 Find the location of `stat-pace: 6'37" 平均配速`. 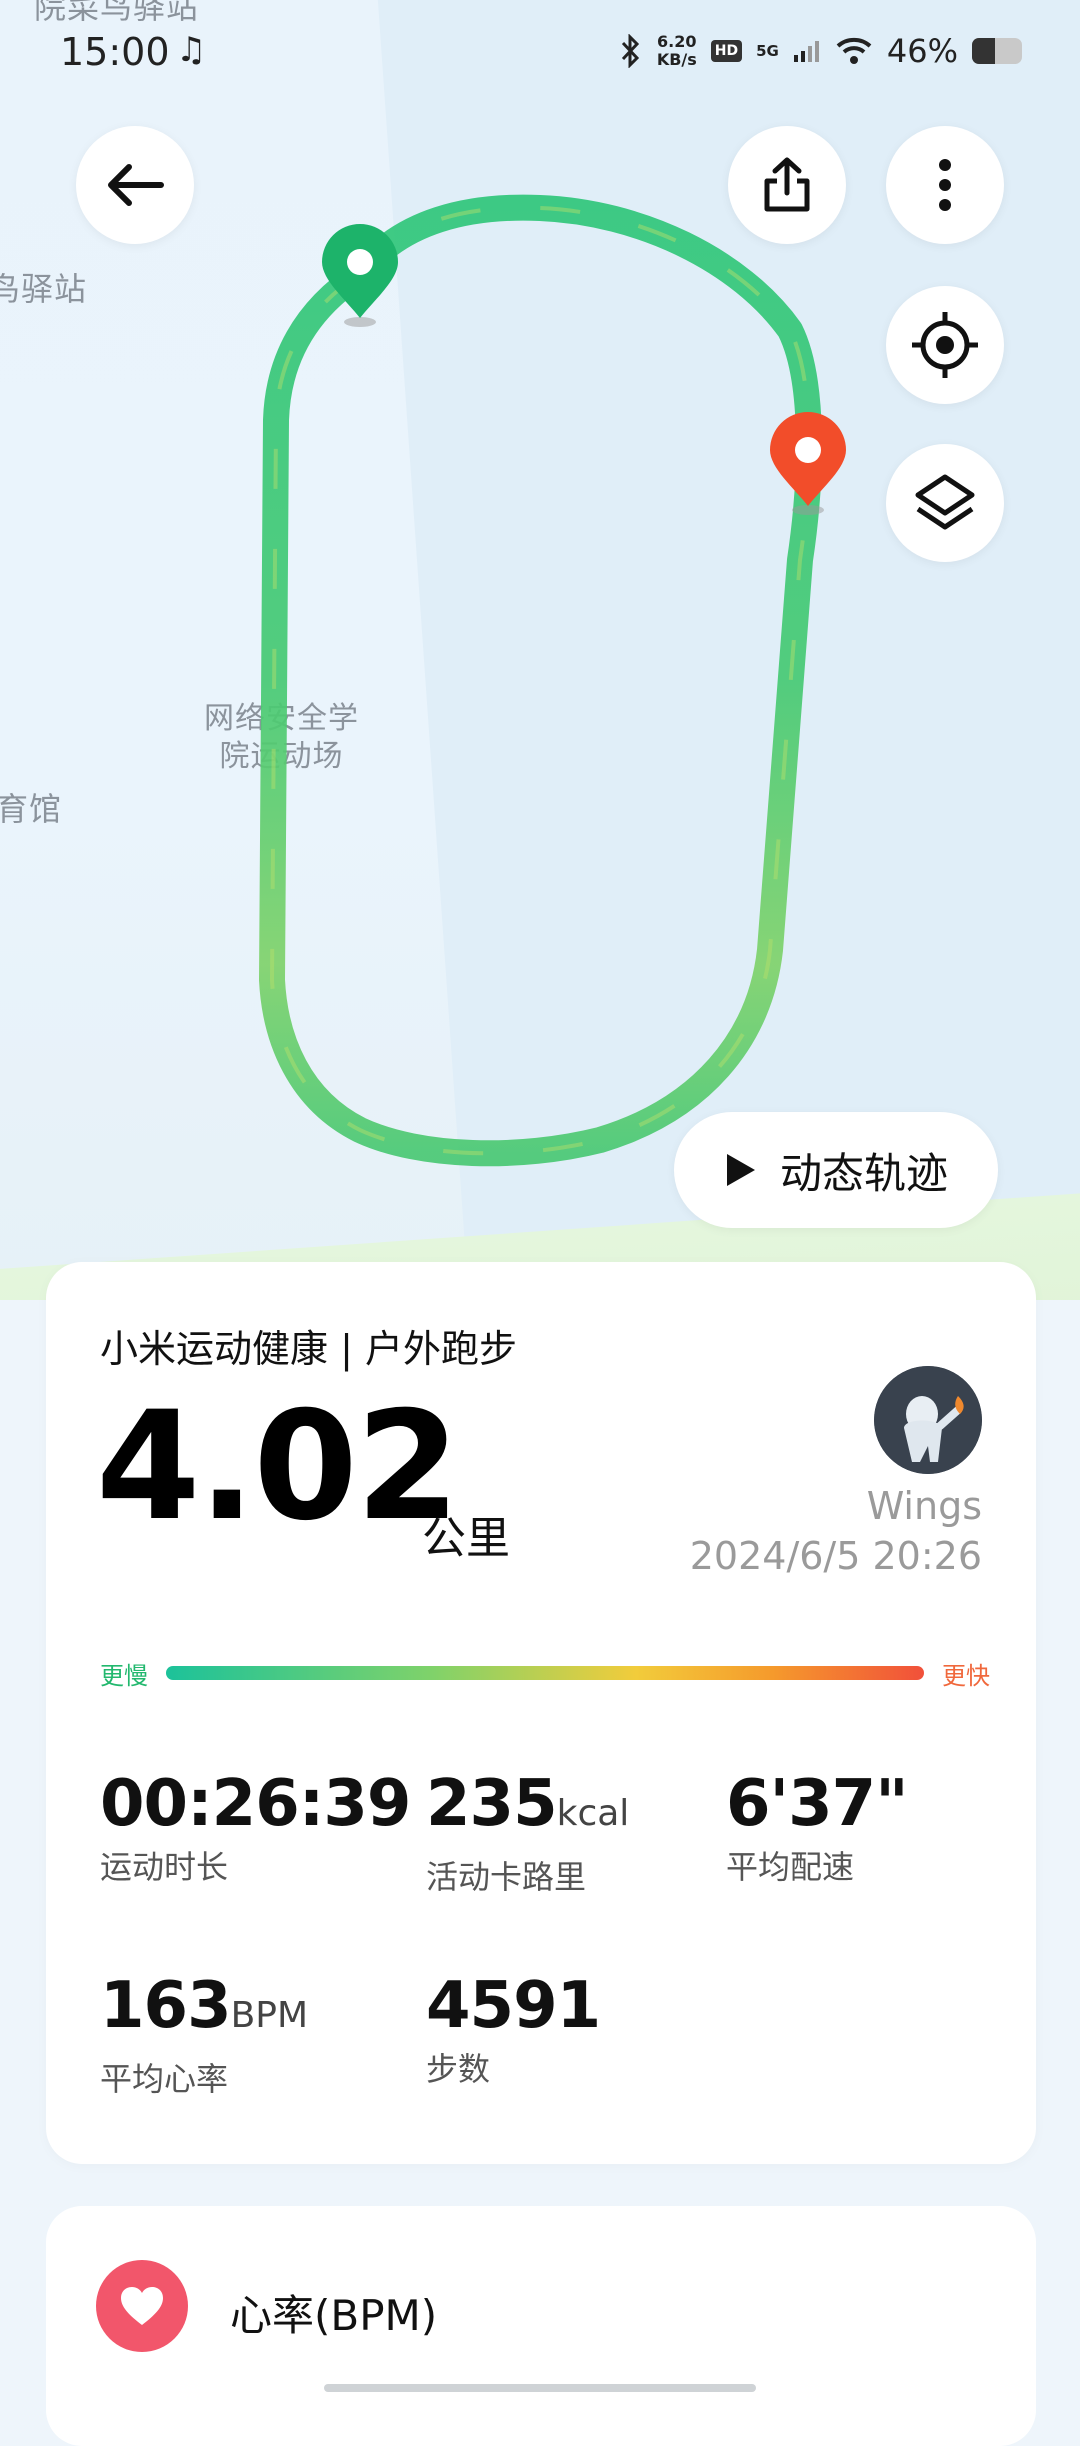

stat-pace: 6'37" 平均配速 is located at coordinates (817, 1827).